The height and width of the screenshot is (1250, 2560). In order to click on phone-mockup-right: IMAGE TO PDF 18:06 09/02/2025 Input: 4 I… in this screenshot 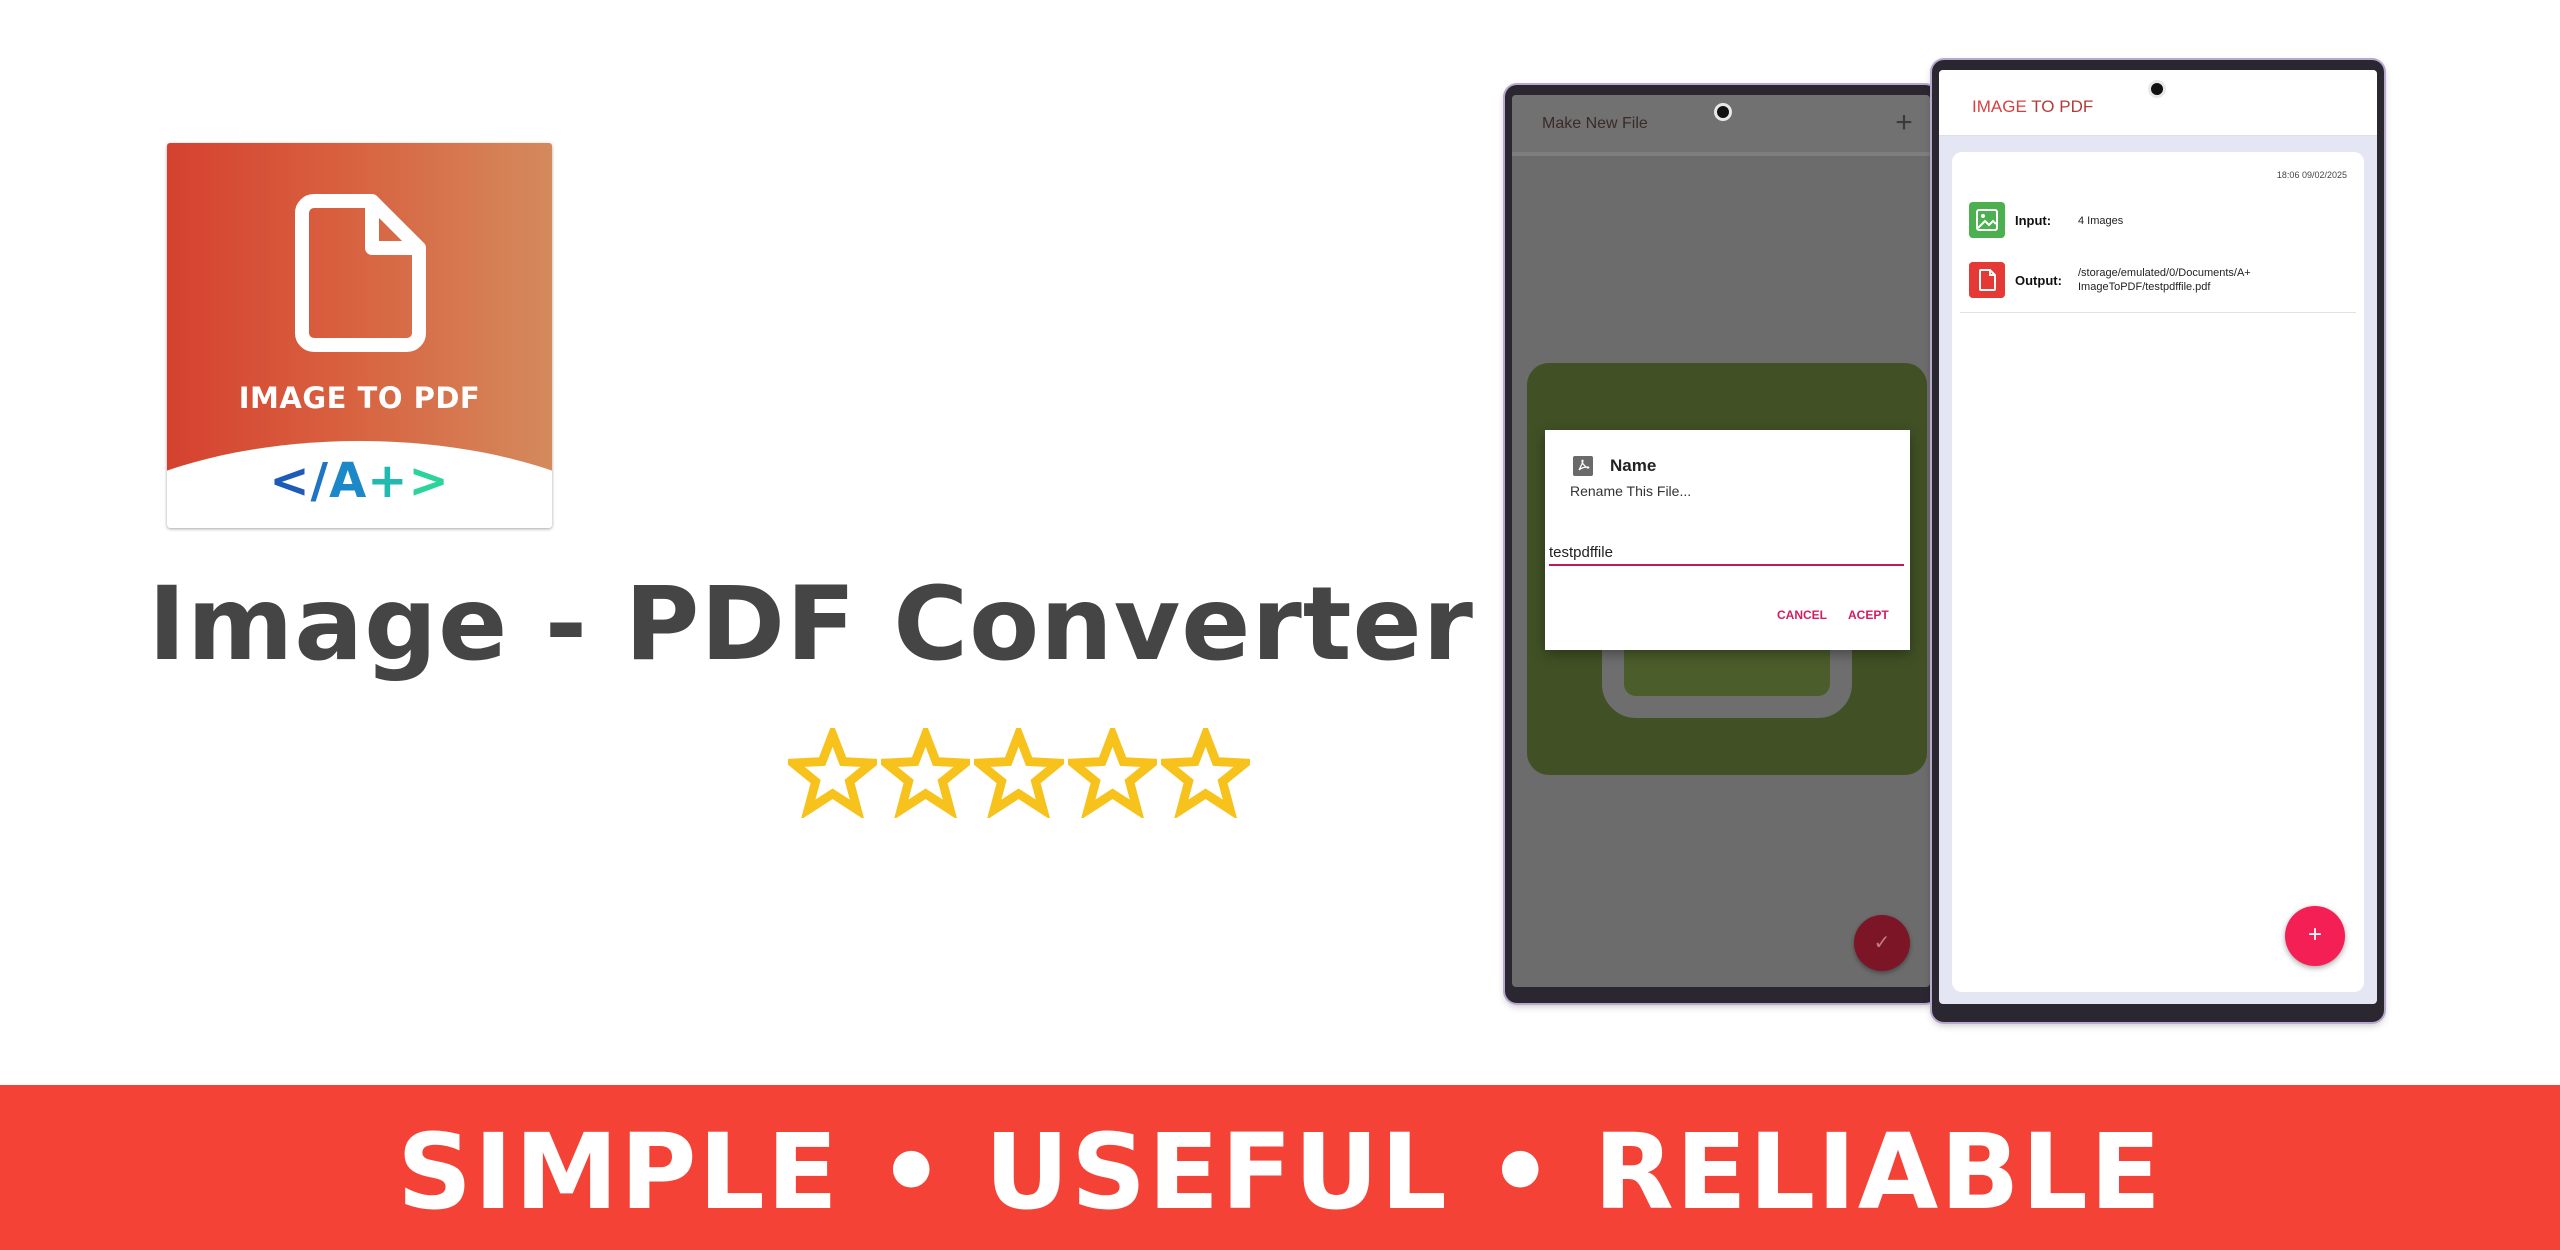, I will do `click(2158, 541)`.